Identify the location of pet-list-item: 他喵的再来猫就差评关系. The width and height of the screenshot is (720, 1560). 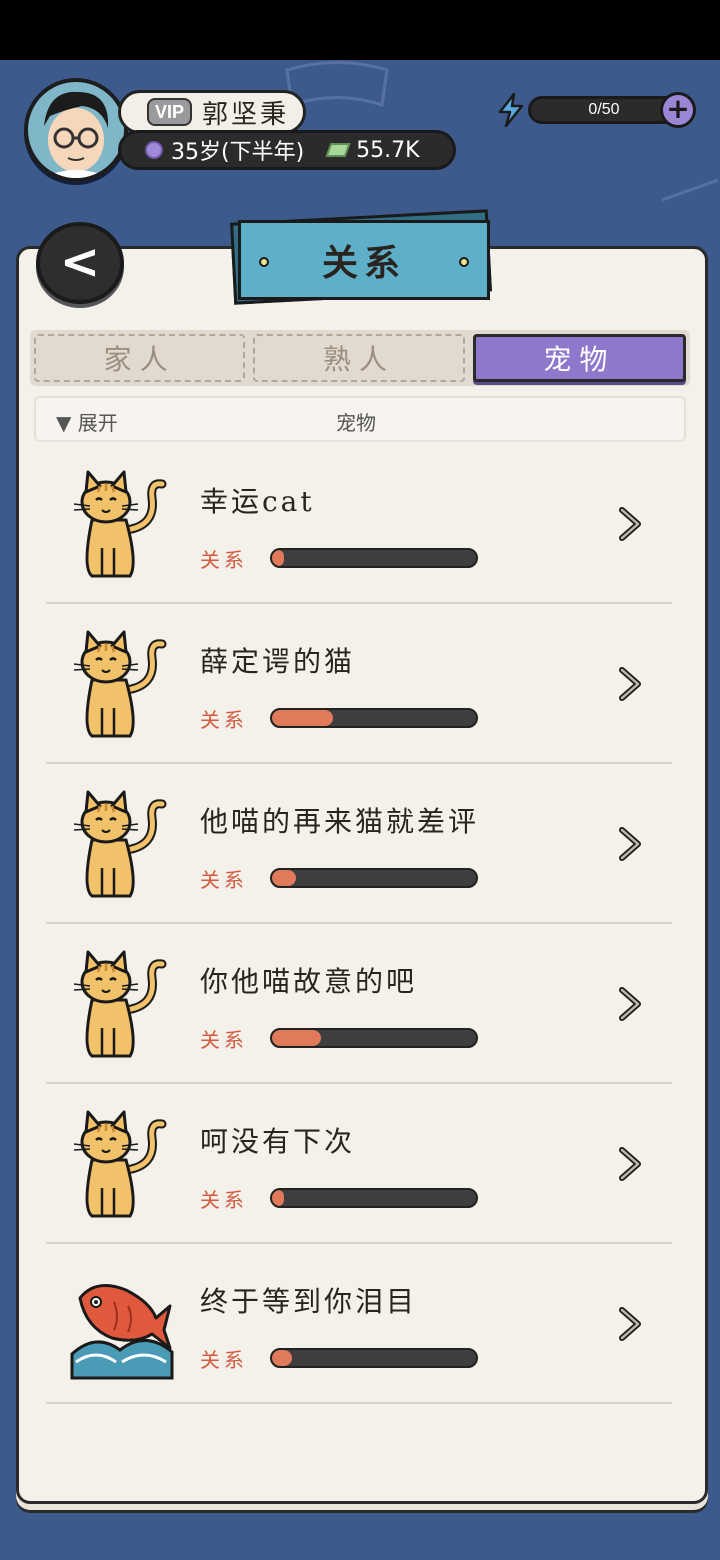
(359, 844).